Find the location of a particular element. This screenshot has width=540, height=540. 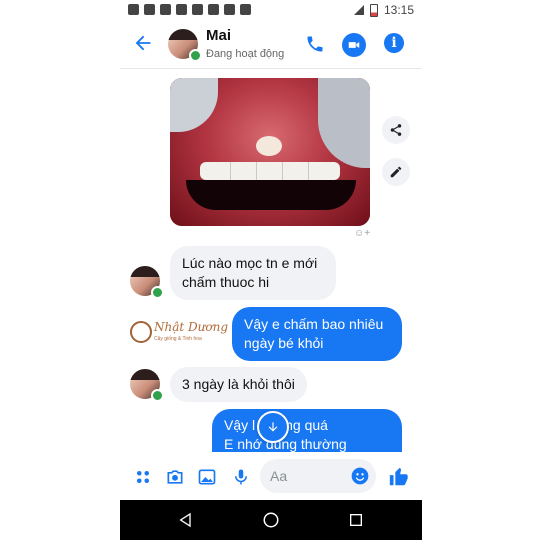

video-call-button is located at coordinates (354, 45).